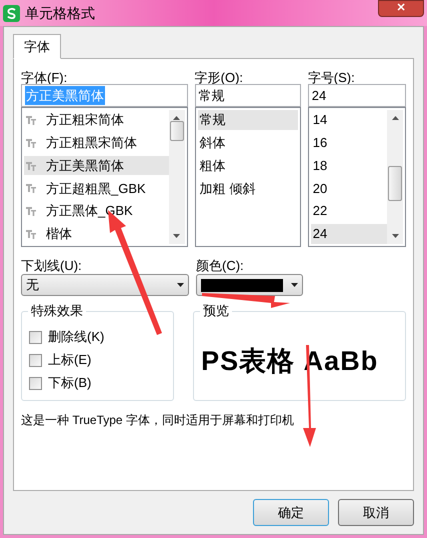 Image resolution: width=427 pixels, height=538 pixels. Describe the element at coordinates (247, 95) in the screenshot. I see `style-field: 常规` at that location.